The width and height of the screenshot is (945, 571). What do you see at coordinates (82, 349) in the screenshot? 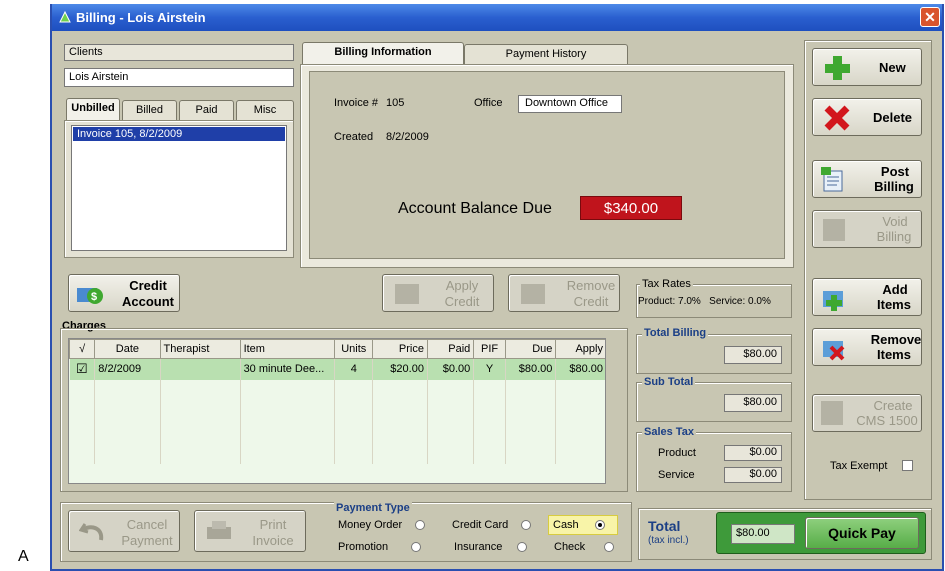
I see `col-check: √` at bounding box center [82, 349].